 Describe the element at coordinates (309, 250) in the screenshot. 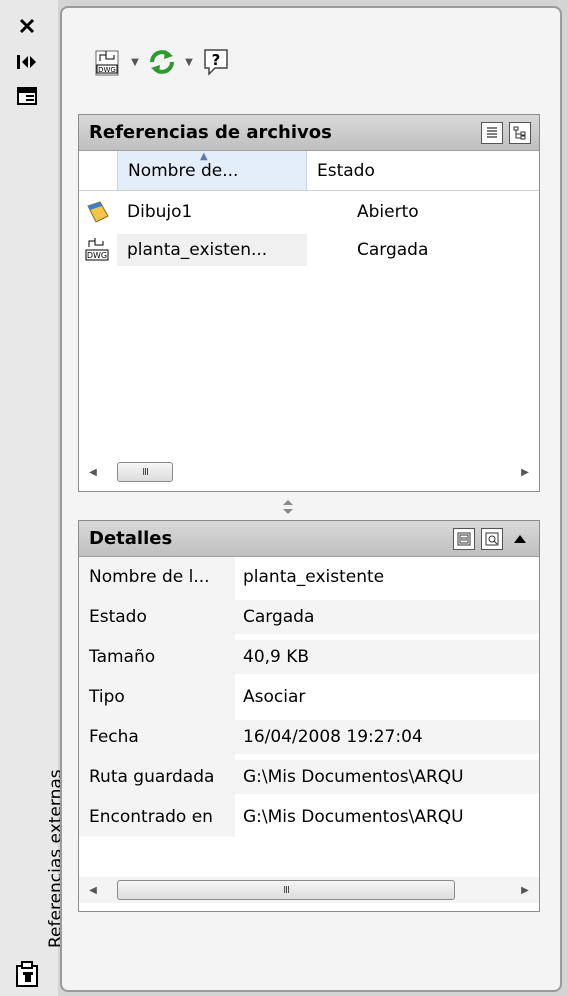

I see `file-row: DWG planta_existen... Cargada` at that location.